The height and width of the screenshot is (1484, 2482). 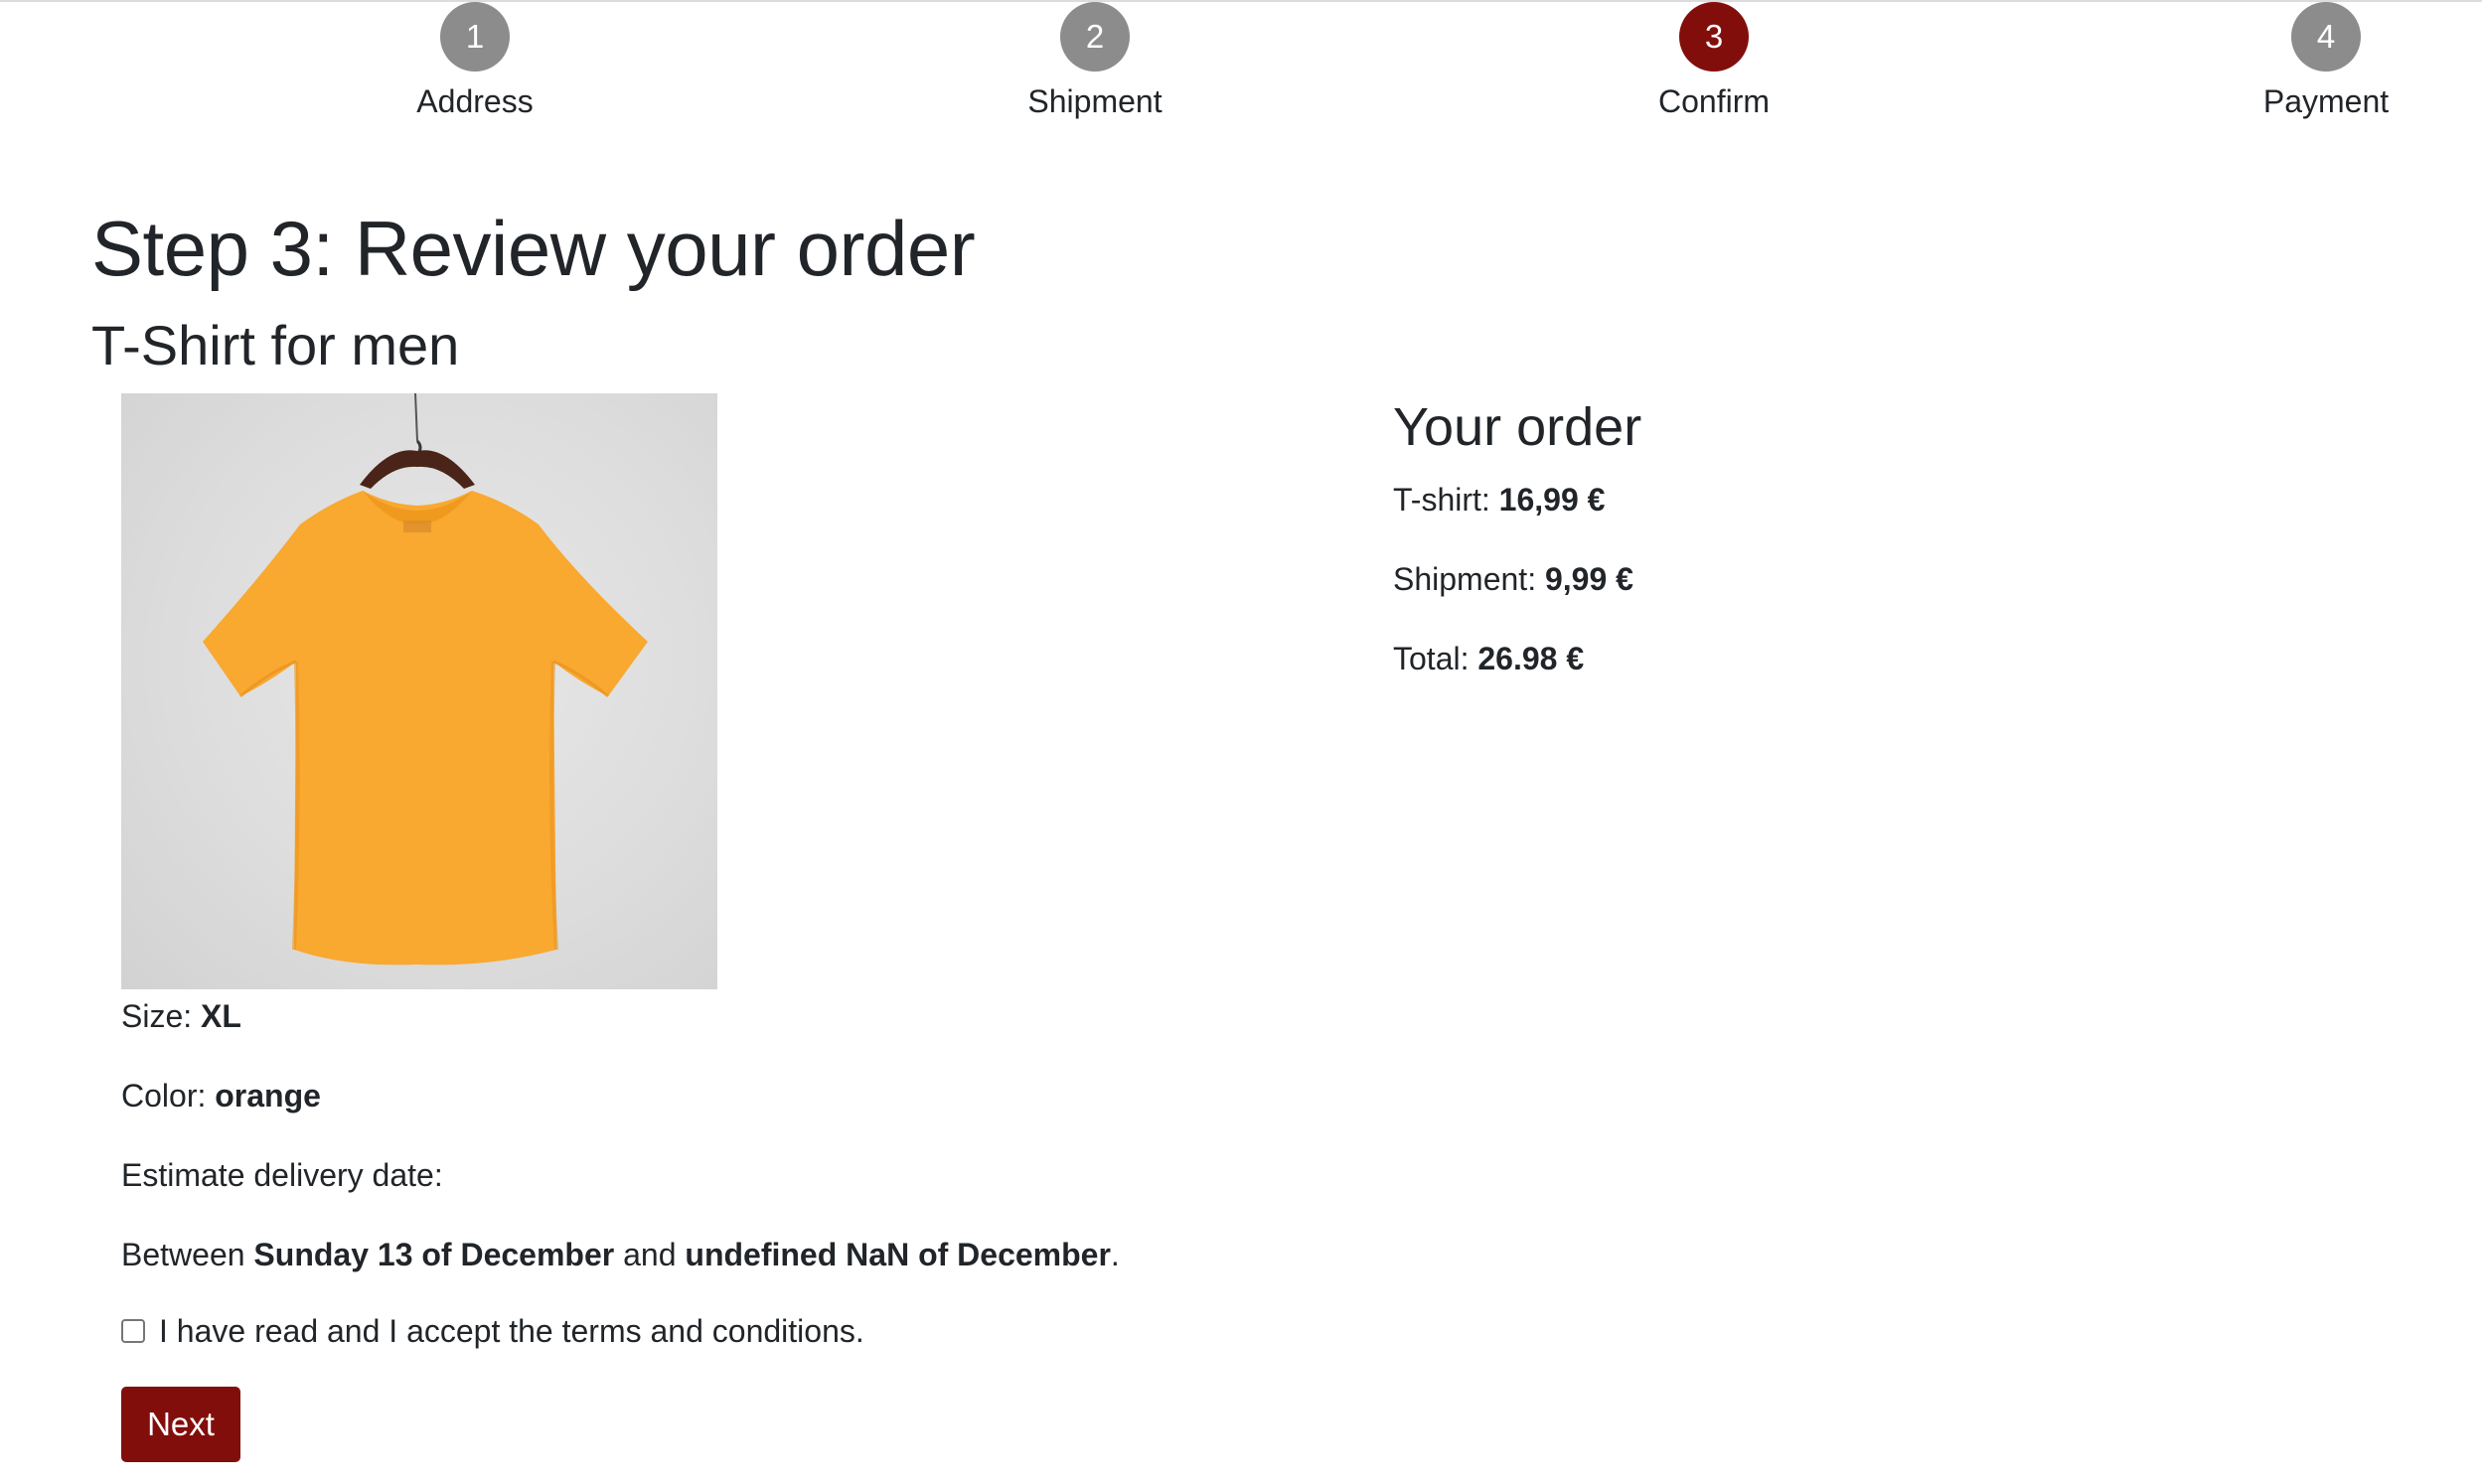 I want to click on terms-checkbox, so click(x=133, y=1331).